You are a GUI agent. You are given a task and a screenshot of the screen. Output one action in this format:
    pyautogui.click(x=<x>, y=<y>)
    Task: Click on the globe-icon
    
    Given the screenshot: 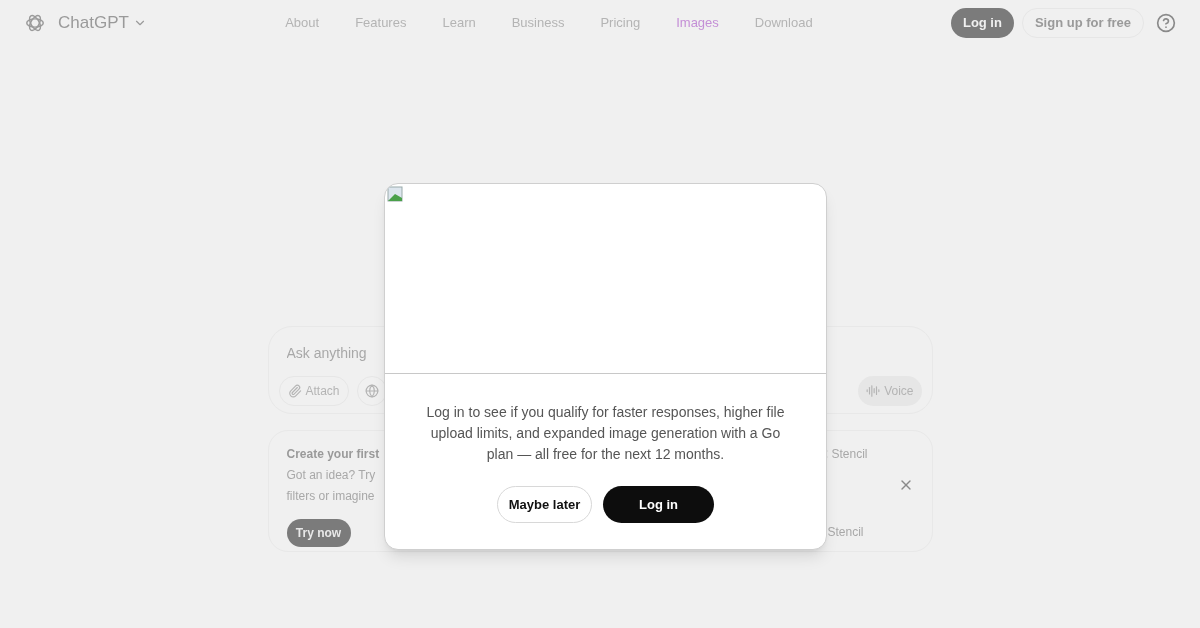 What is the action you would take?
    pyautogui.click(x=371, y=391)
    